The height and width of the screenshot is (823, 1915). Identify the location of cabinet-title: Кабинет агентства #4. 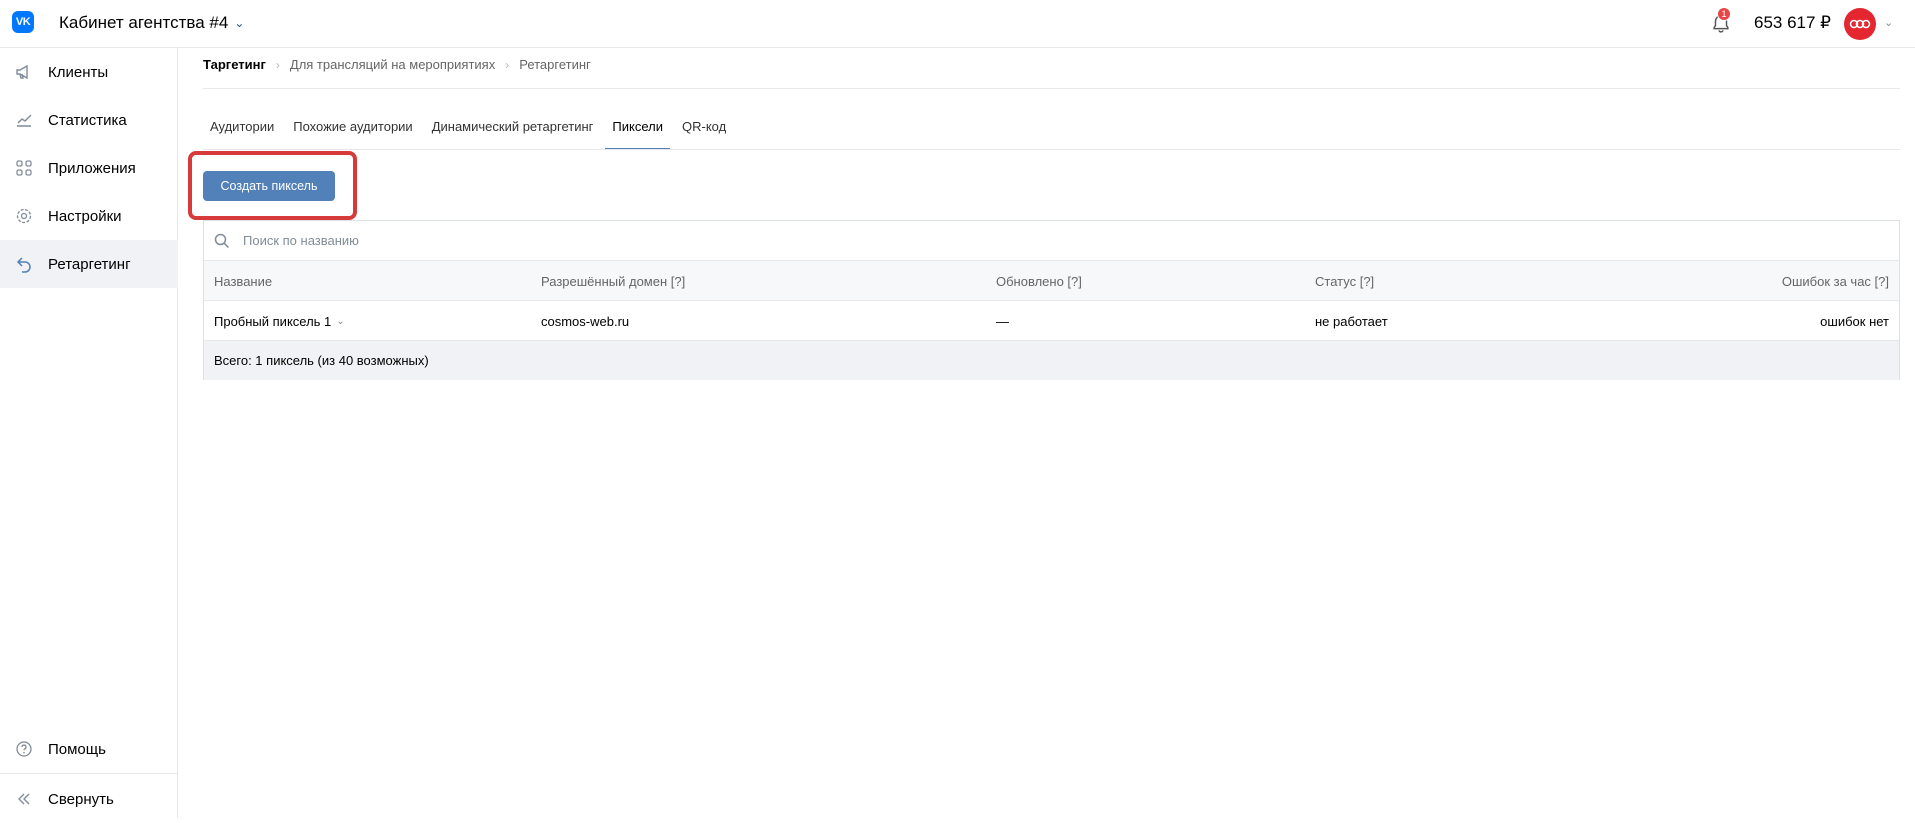
(144, 22).